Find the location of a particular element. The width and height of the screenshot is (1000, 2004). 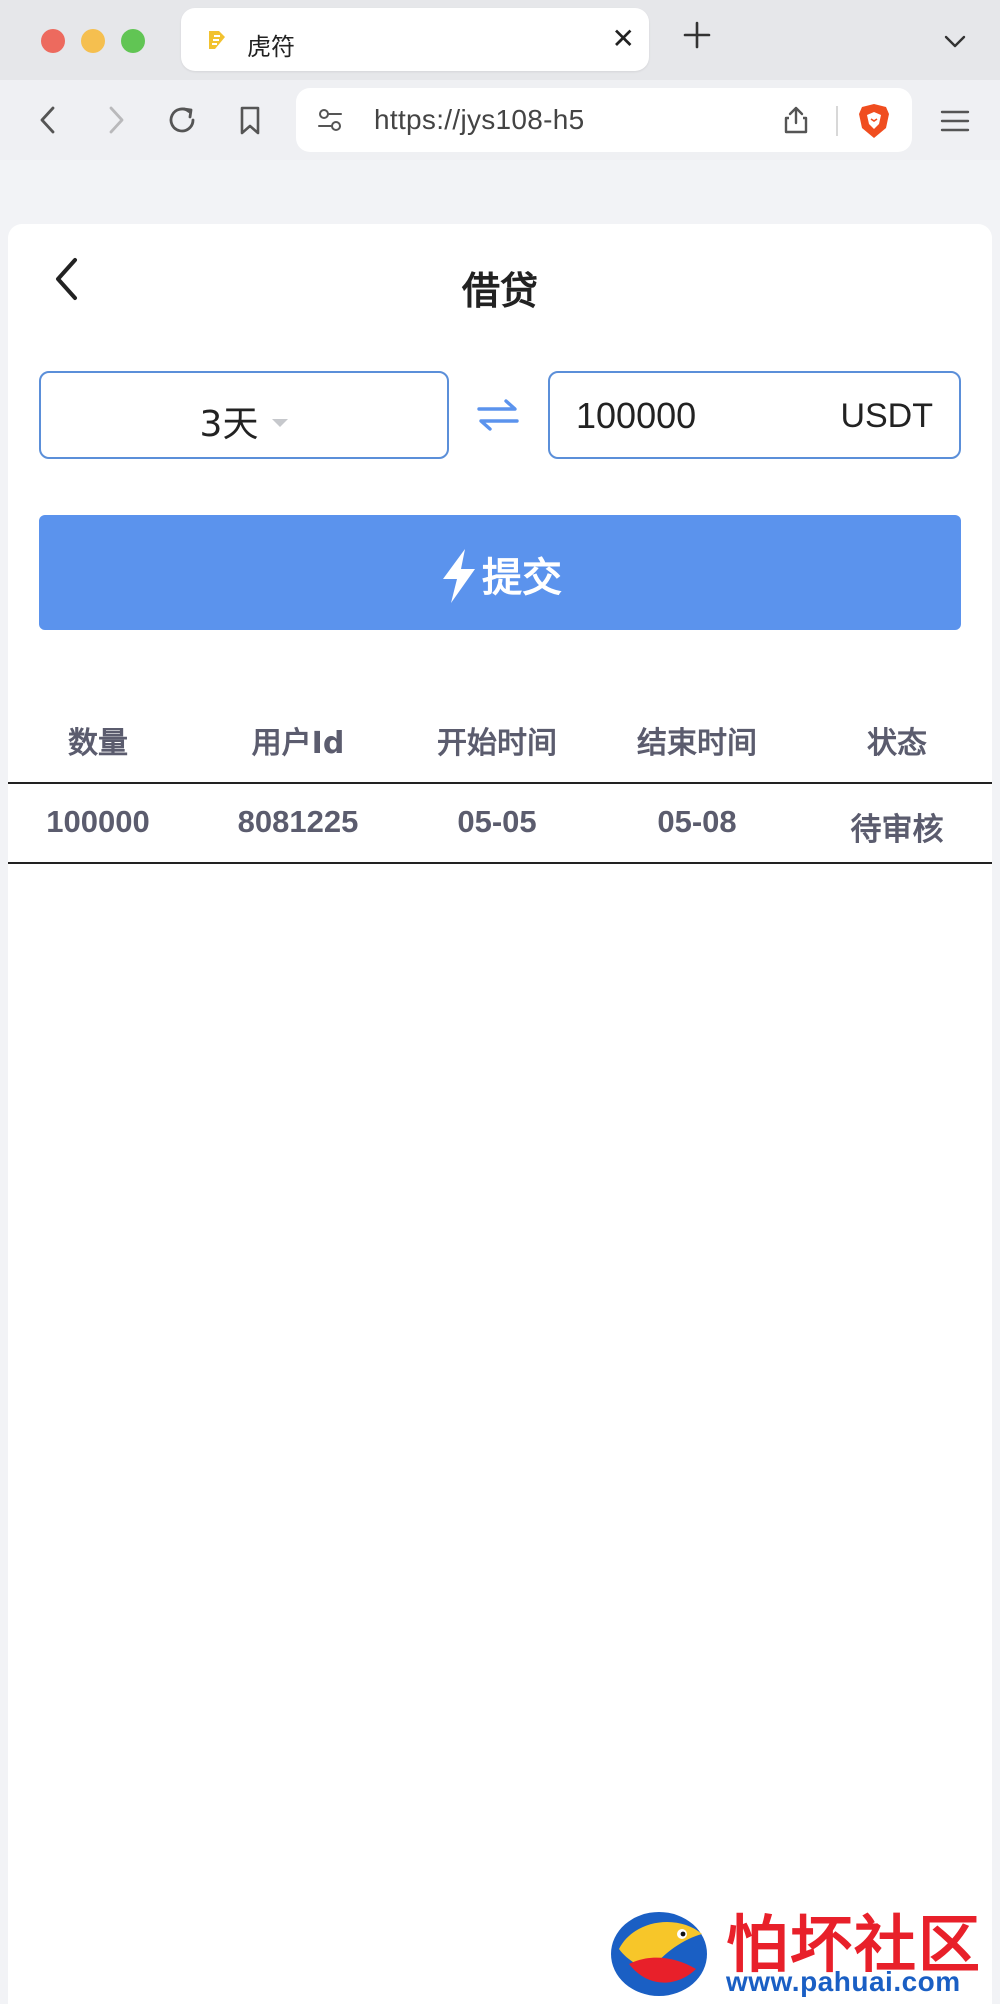

cell-start-time: 05-05 is located at coordinates (497, 821).